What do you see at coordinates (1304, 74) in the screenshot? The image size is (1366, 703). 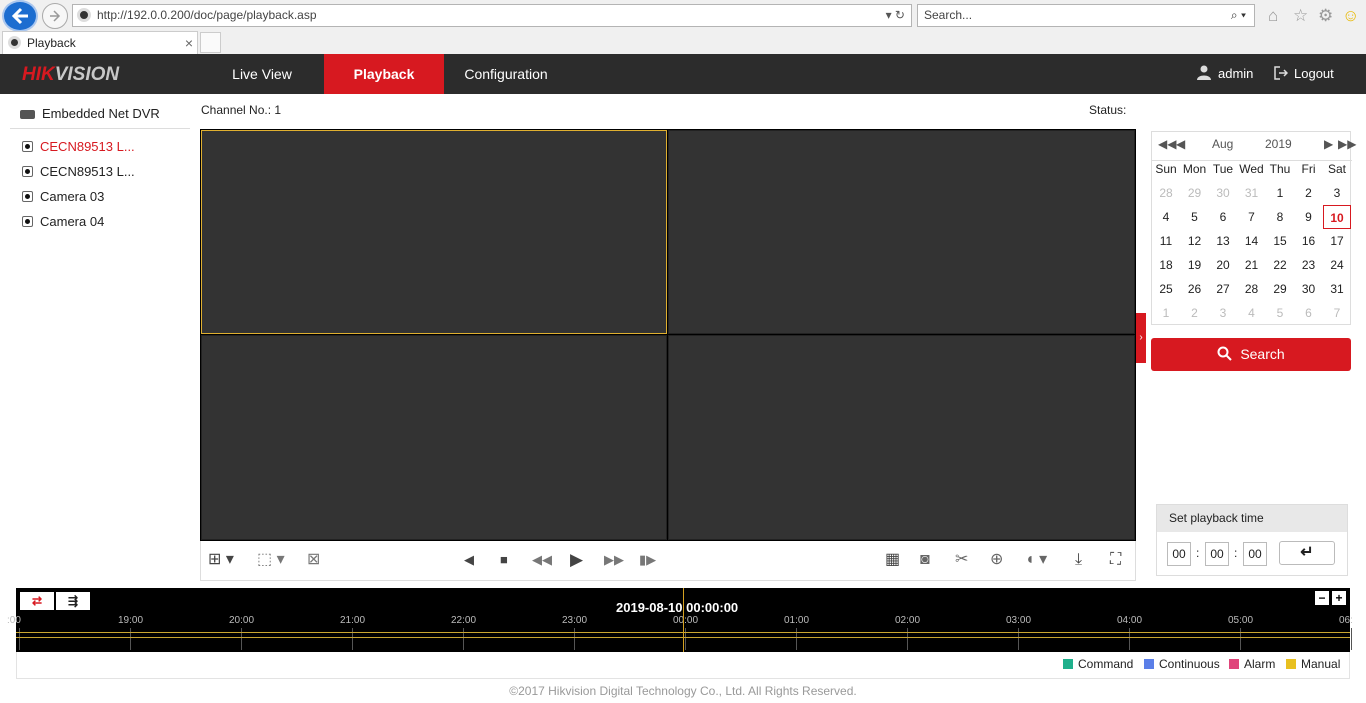 I see `logout-button: Logout` at bounding box center [1304, 74].